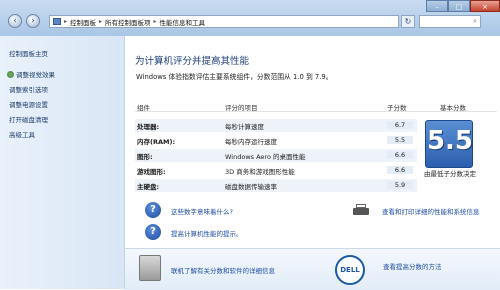 The image size is (500, 290). What do you see at coordinates (83, 22) in the screenshot?
I see `breadcrumb-item: 控制面板` at bounding box center [83, 22].